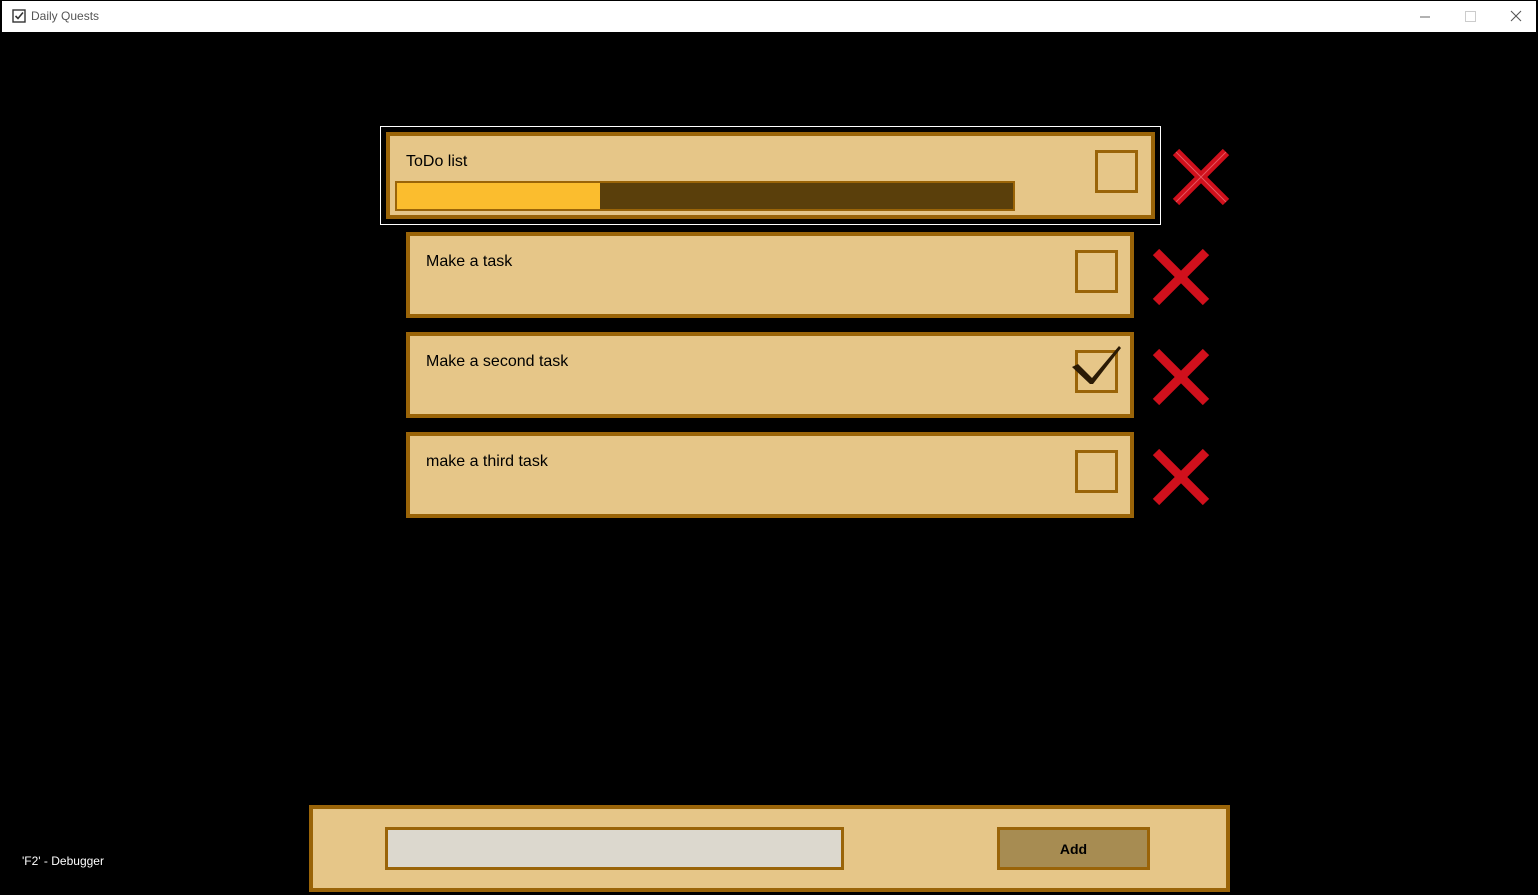  What do you see at coordinates (19, 16) in the screenshot?
I see `checkbox-app-icon` at bounding box center [19, 16].